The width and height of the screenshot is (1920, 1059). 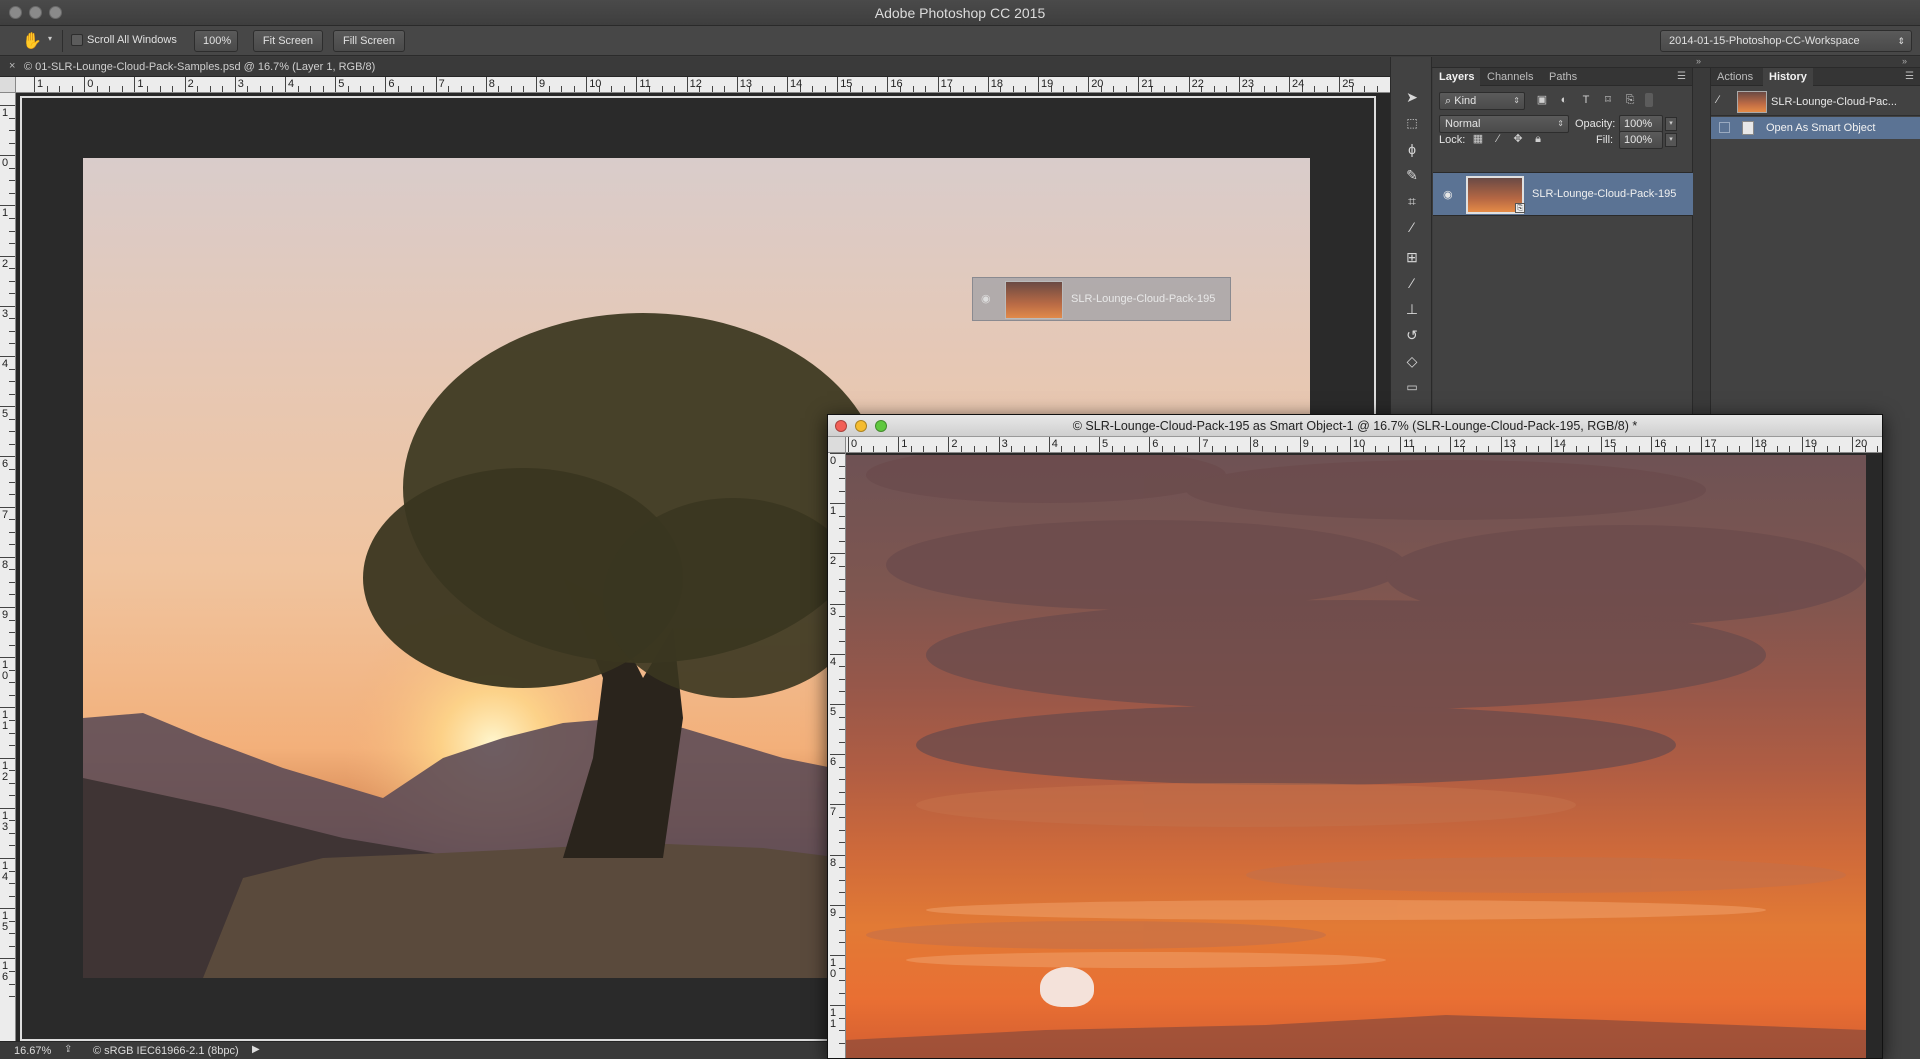 I want to click on shape-filter-icon: ⌑, so click(x=1608, y=100).